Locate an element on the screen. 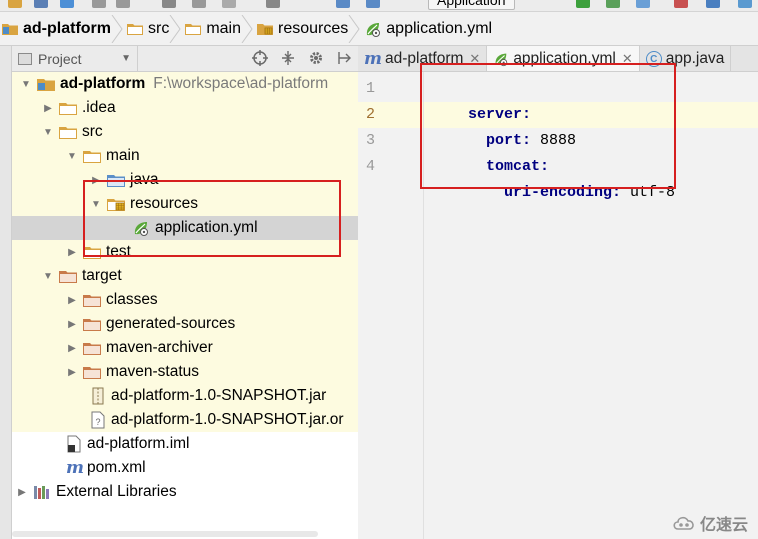  line-number: 4 is located at coordinates (371, 166).